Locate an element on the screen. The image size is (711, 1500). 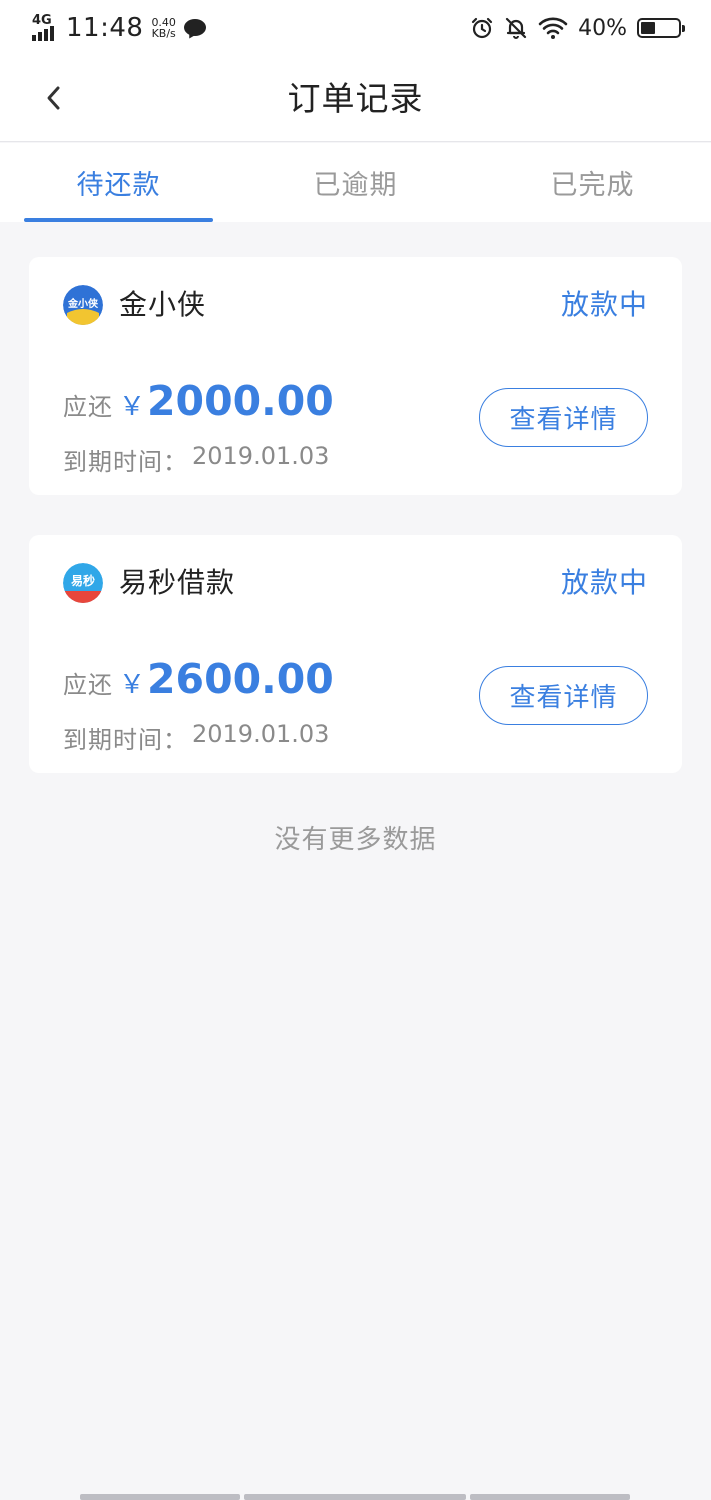
home-indicator is located at coordinates (355, 1497).